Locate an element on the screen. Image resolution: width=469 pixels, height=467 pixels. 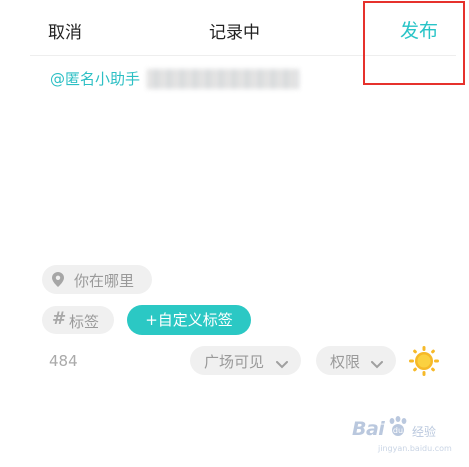
blurred-text is located at coordinates (223, 79).